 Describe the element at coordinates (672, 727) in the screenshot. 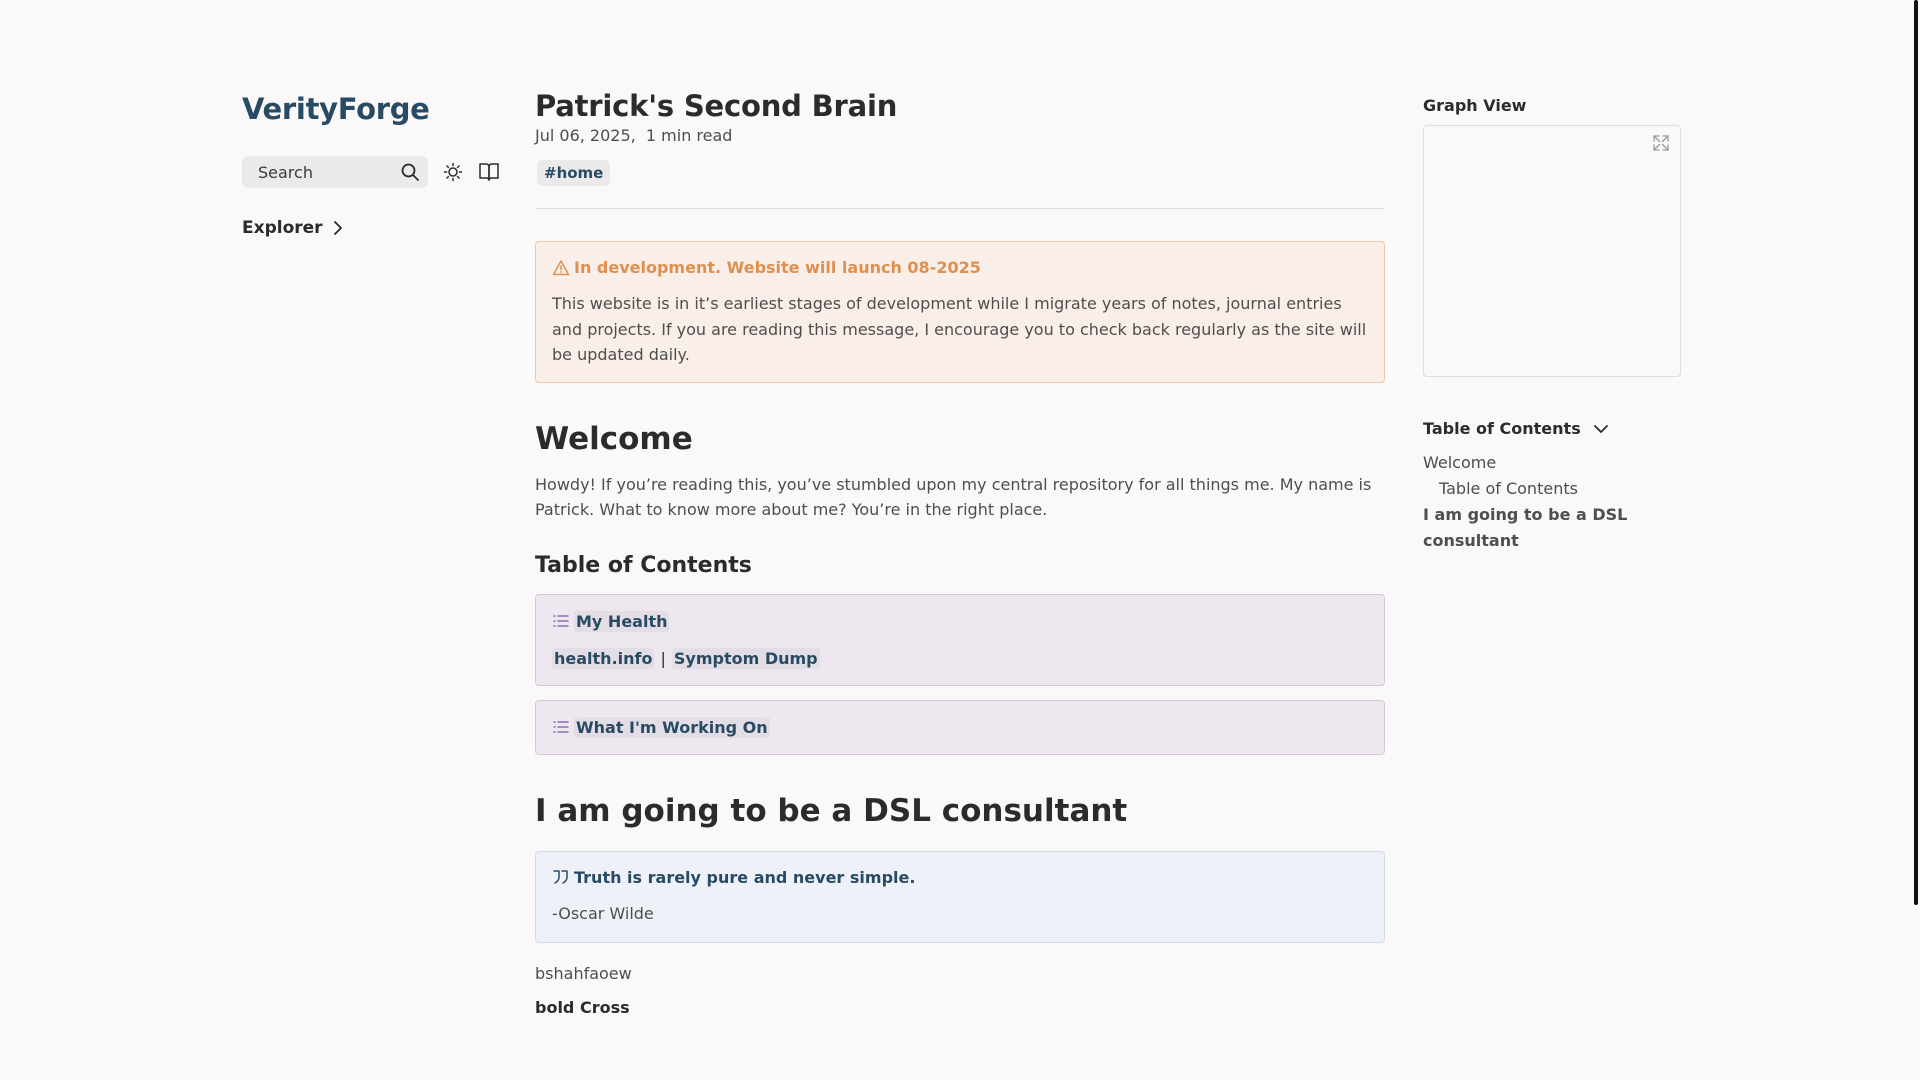

I see `working-on-link: What I'm Working On` at that location.